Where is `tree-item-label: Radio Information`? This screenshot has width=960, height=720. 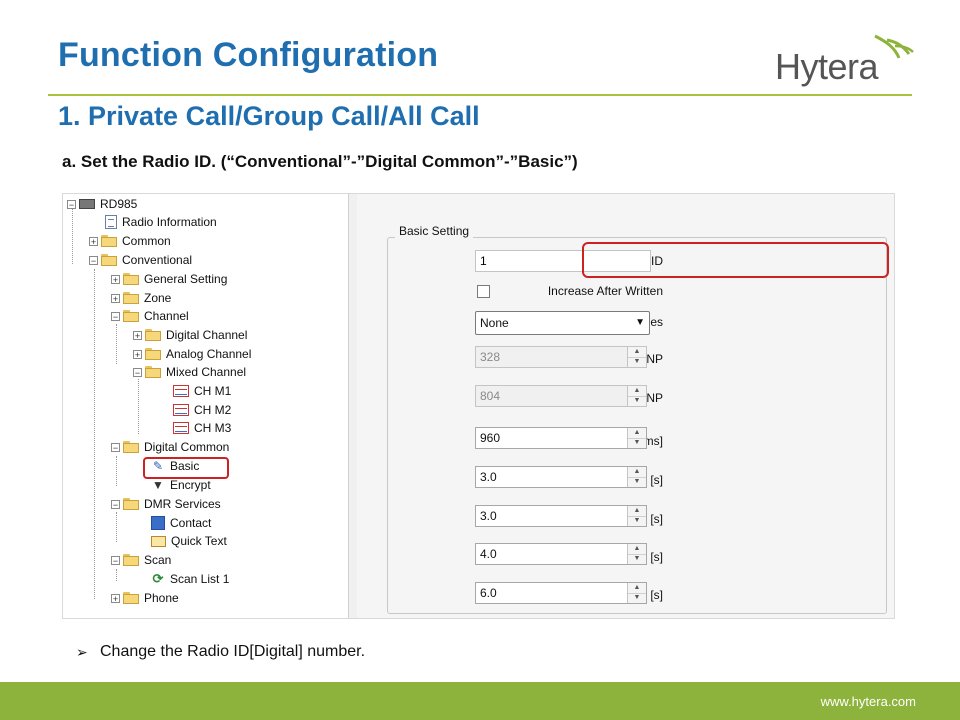
tree-item-label: Radio Information is located at coordinates (169, 222).